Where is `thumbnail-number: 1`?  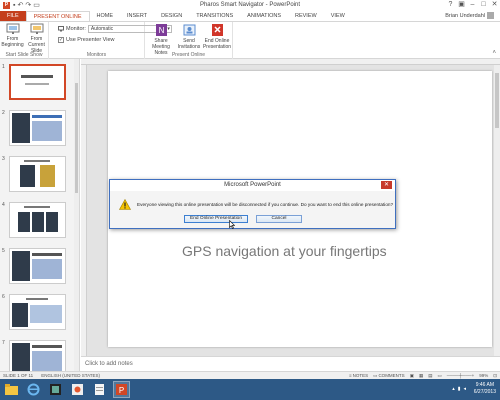
thumbnail-number: 1 is located at coordinates (3, 67).